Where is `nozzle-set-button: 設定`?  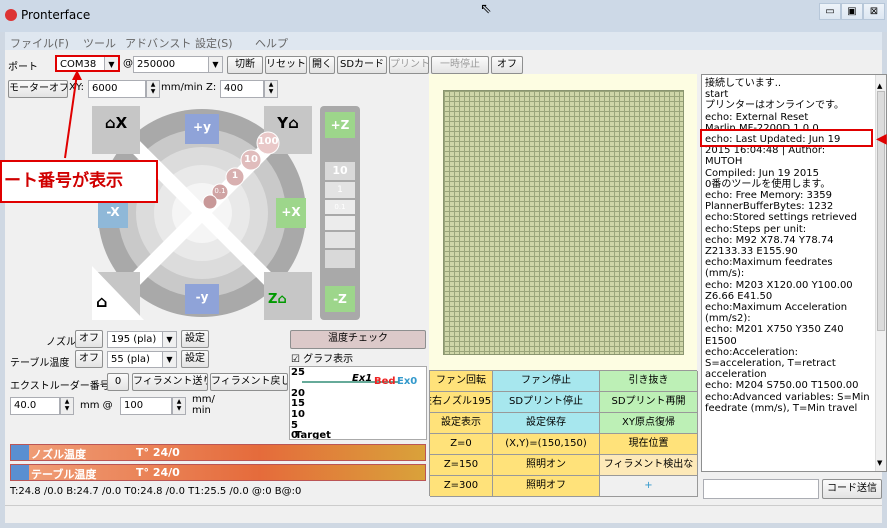 nozzle-set-button: 設定 is located at coordinates (195, 339).